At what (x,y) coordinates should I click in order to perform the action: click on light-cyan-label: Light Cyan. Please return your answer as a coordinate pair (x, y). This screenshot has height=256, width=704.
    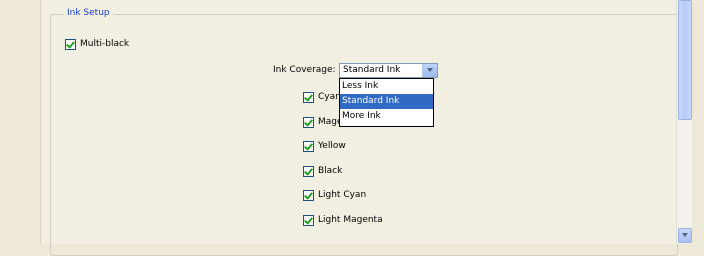
    Looking at the image, I should click on (342, 195).